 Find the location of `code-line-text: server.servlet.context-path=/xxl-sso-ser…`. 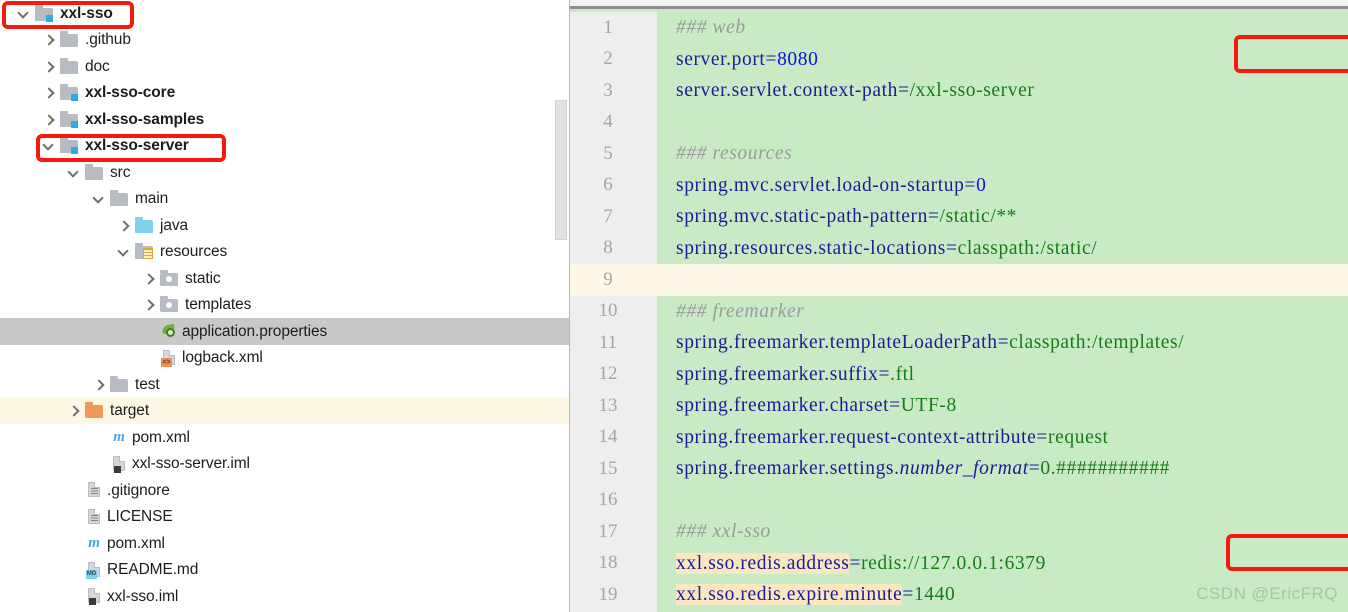

code-line-text: server.servlet.context-path=/xxl-sso-ser… is located at coordinates (1003, 91).